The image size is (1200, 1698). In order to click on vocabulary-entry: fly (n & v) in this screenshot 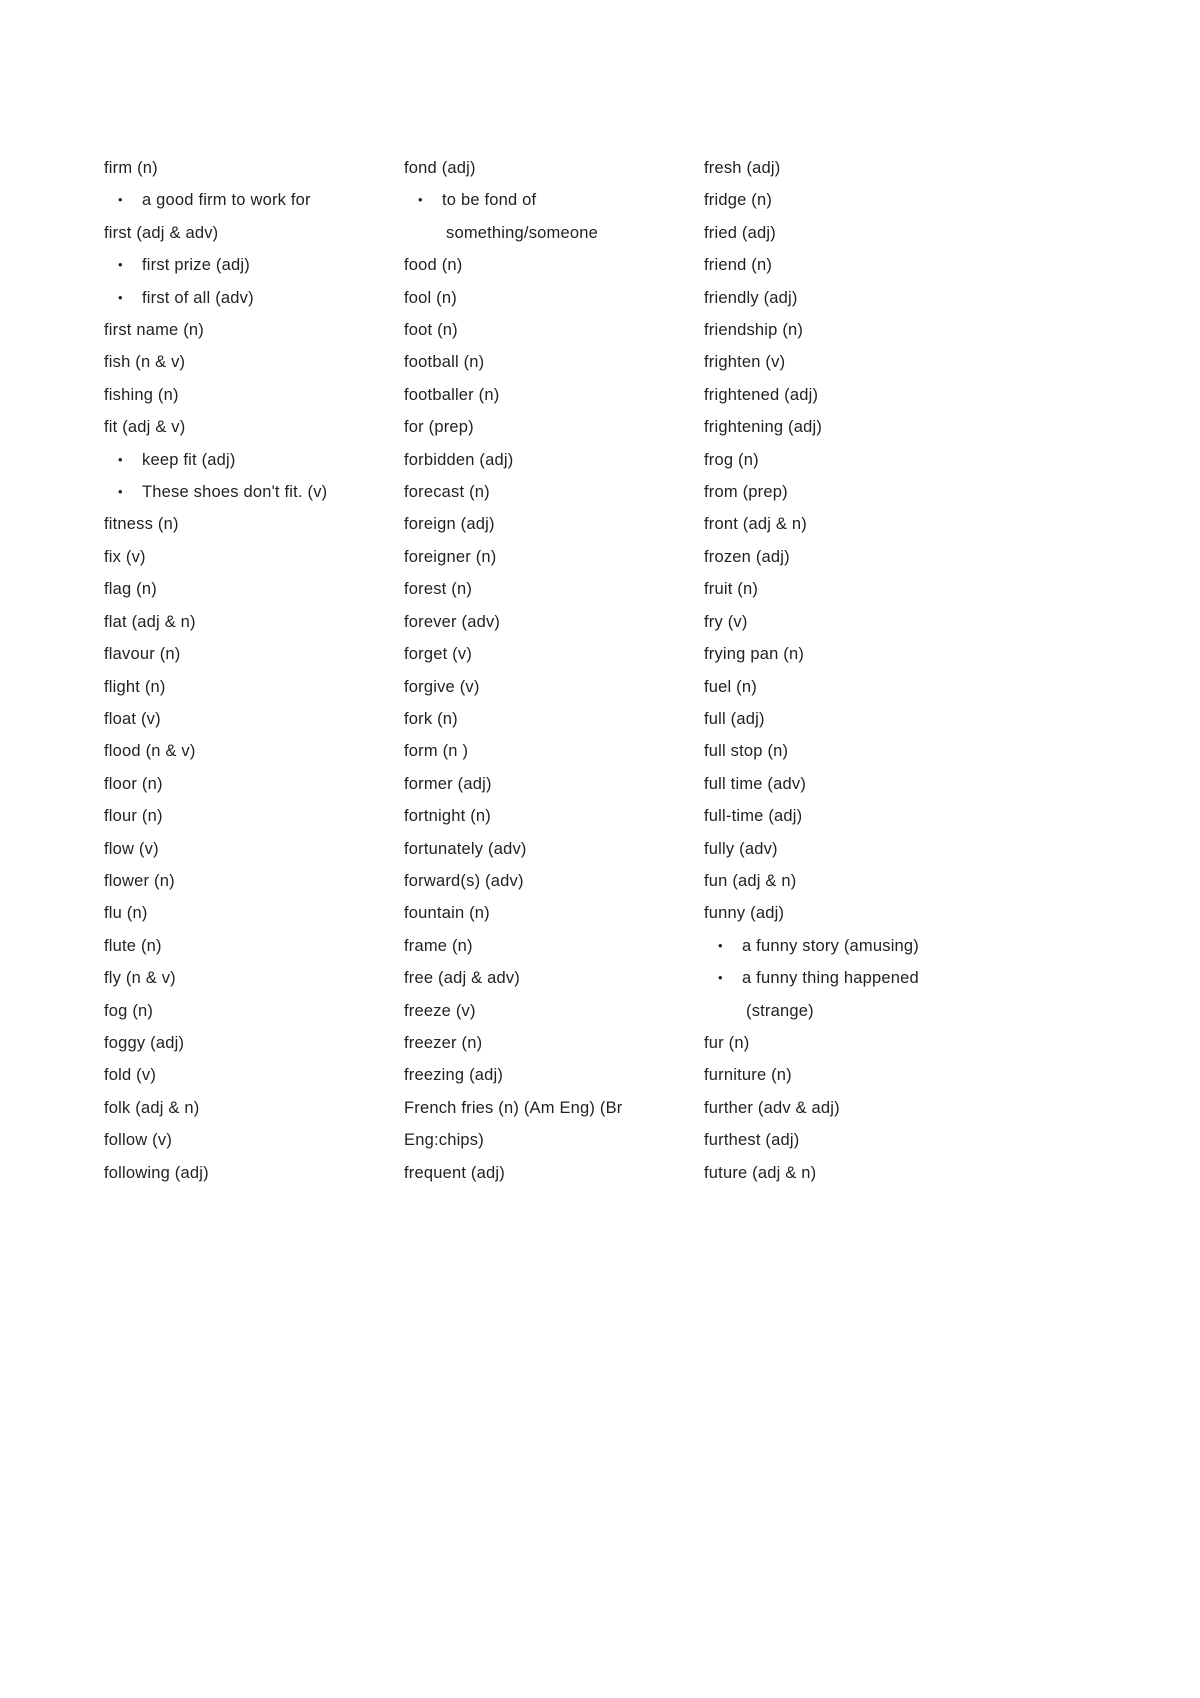, I will do `click(140, 978)`.